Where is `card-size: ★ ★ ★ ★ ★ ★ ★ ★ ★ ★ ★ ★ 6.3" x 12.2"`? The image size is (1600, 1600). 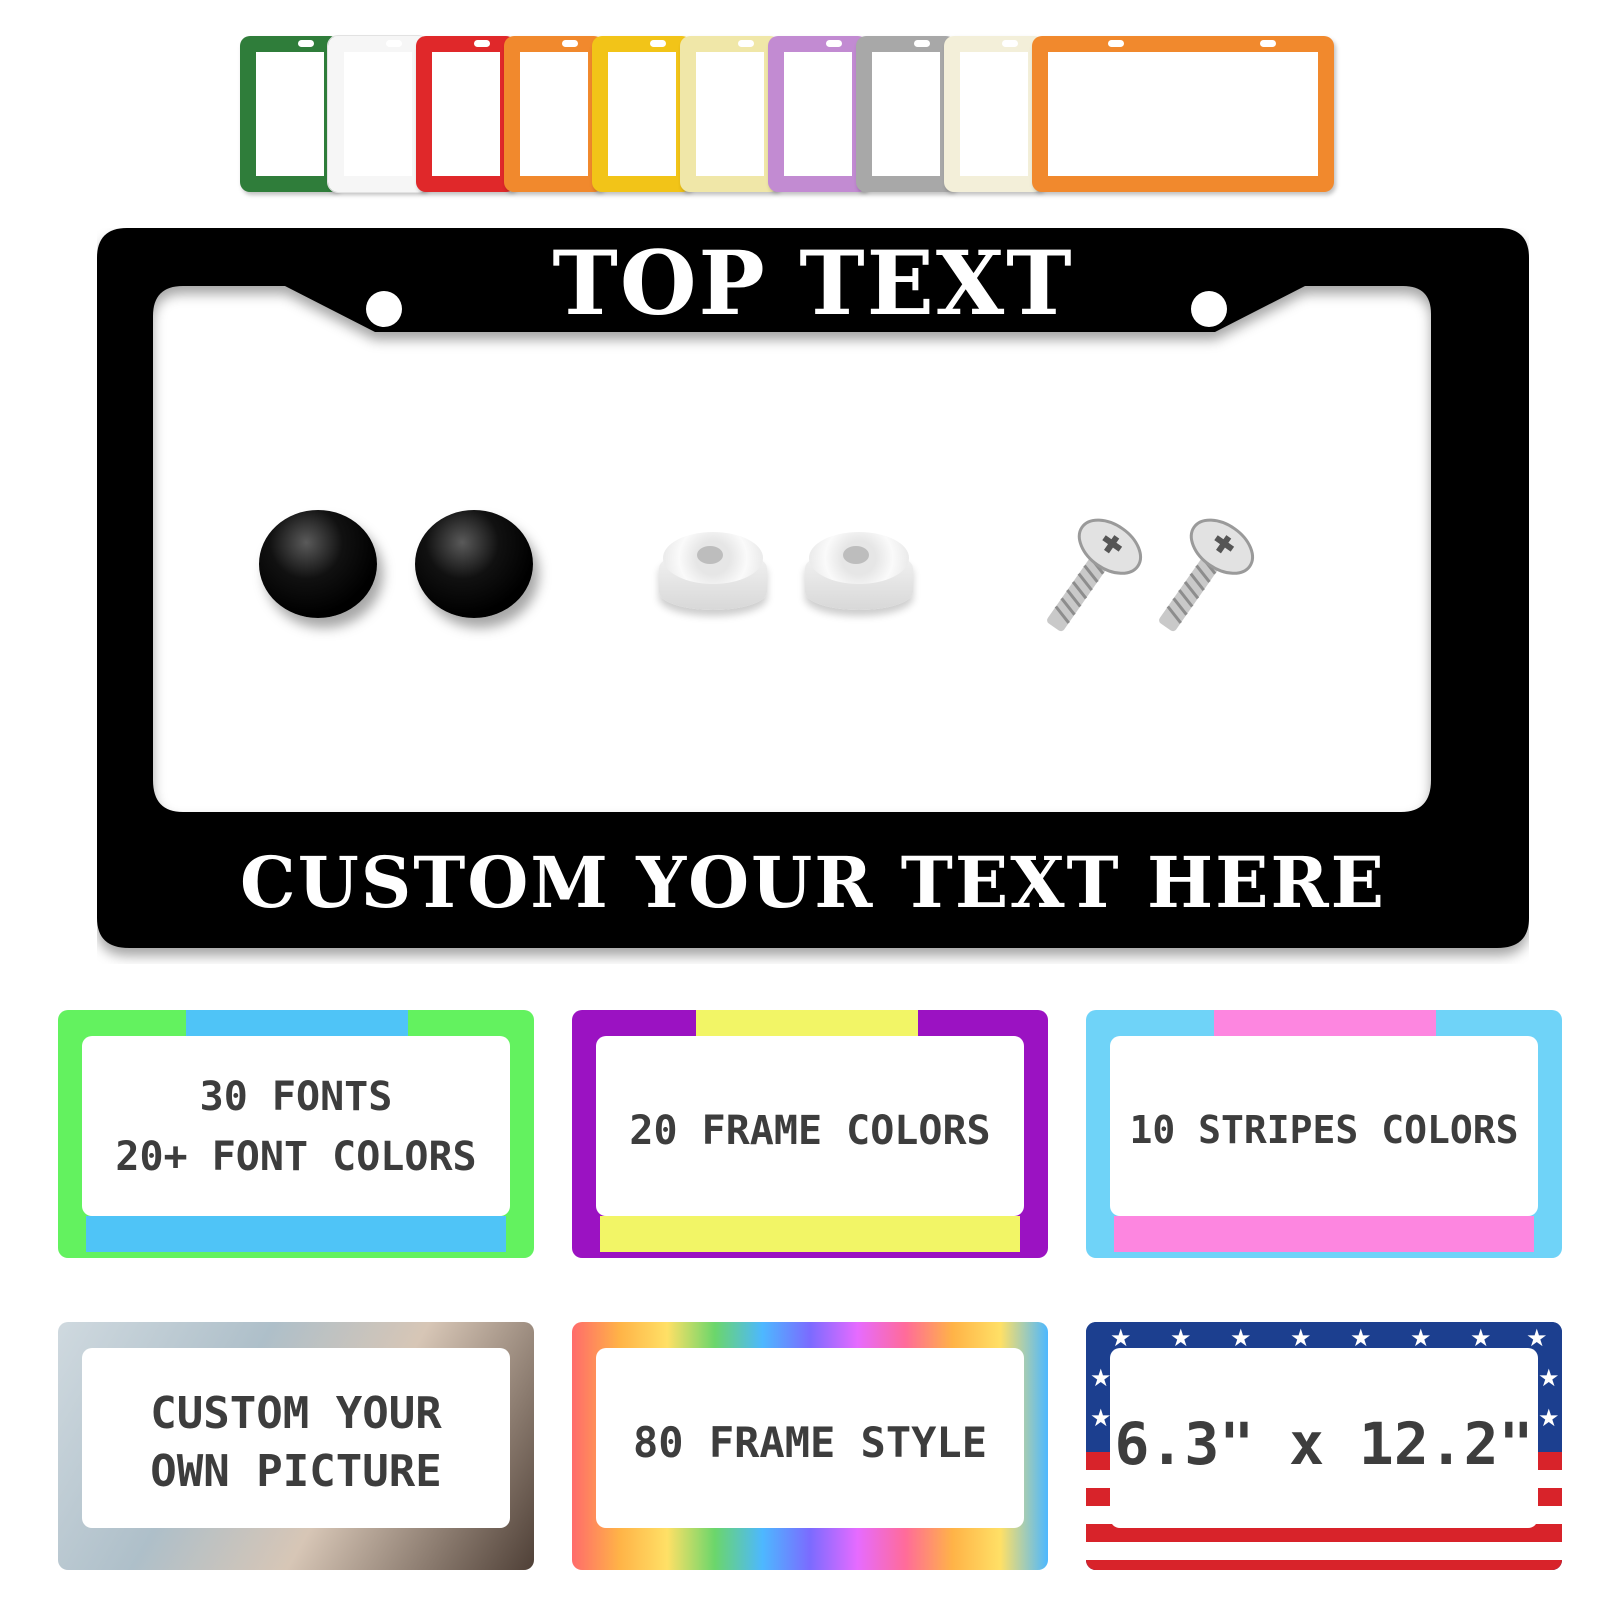 card-size: ★ ★ ★ ★ ★ ★ ★ ★ ★ ★ ★ ★ 6.3" x 12.2" is located at coordinates (1324, 1446).